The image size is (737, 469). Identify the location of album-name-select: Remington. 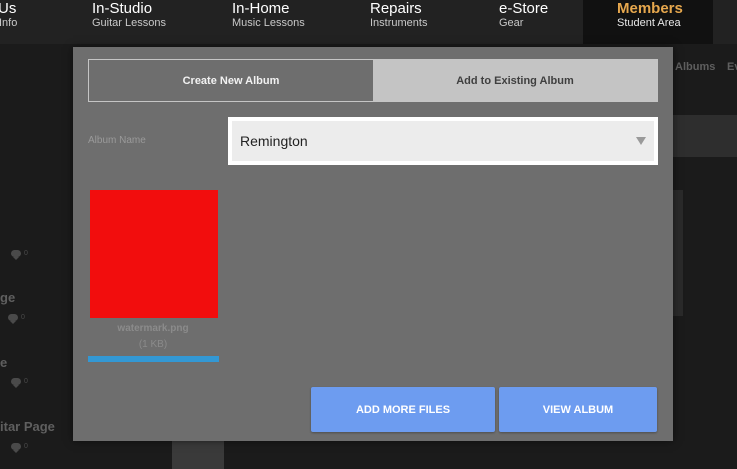
(443, 141).